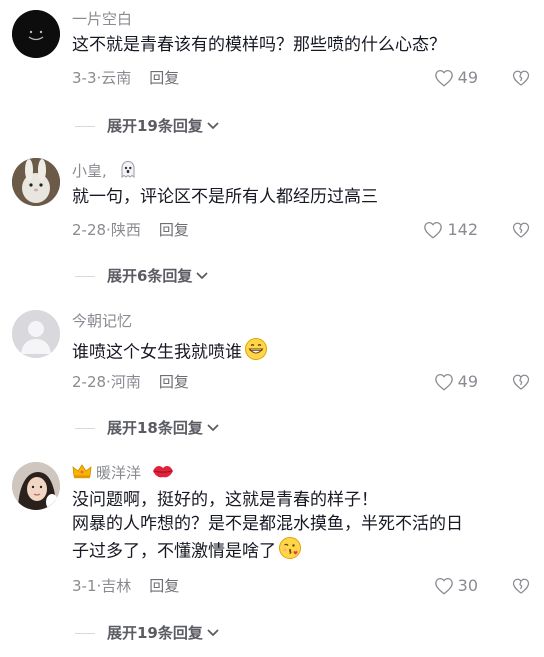  What do you see at coordinates (82, 473) in the screenshot?
I see `crown-icon` at bounding box center [82, 473].